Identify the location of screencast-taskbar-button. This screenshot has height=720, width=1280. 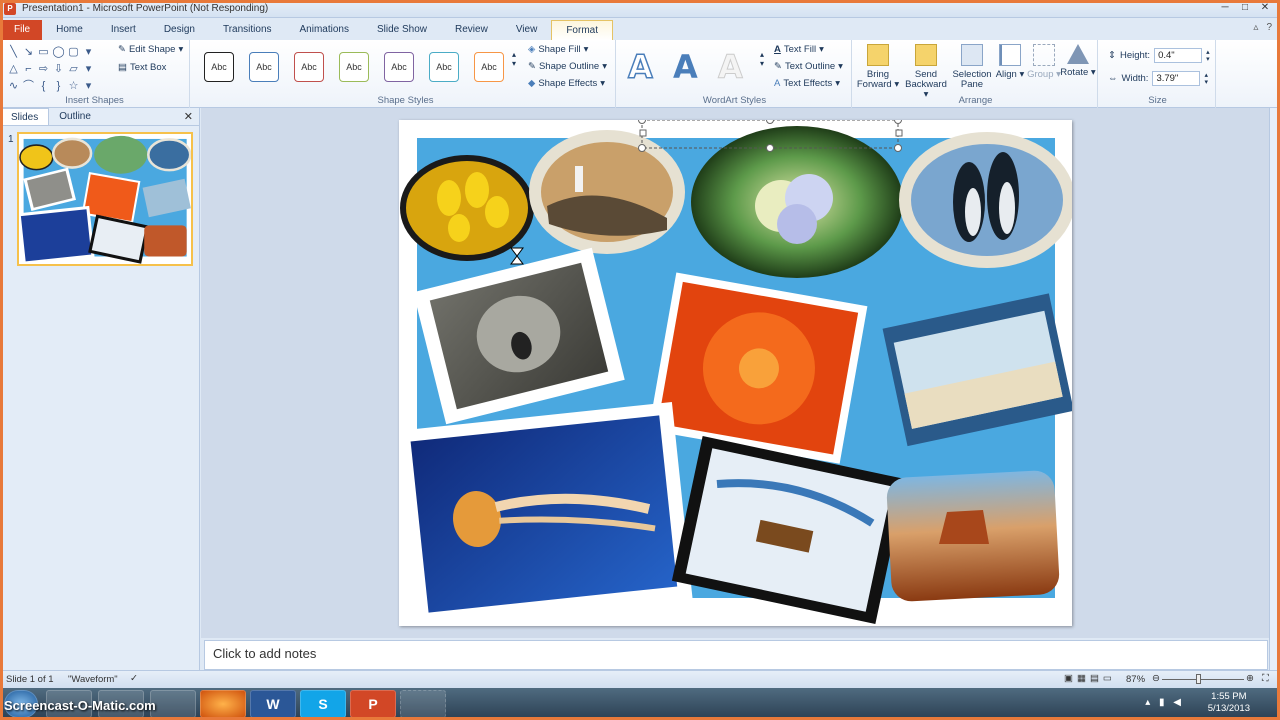
(423, 704).